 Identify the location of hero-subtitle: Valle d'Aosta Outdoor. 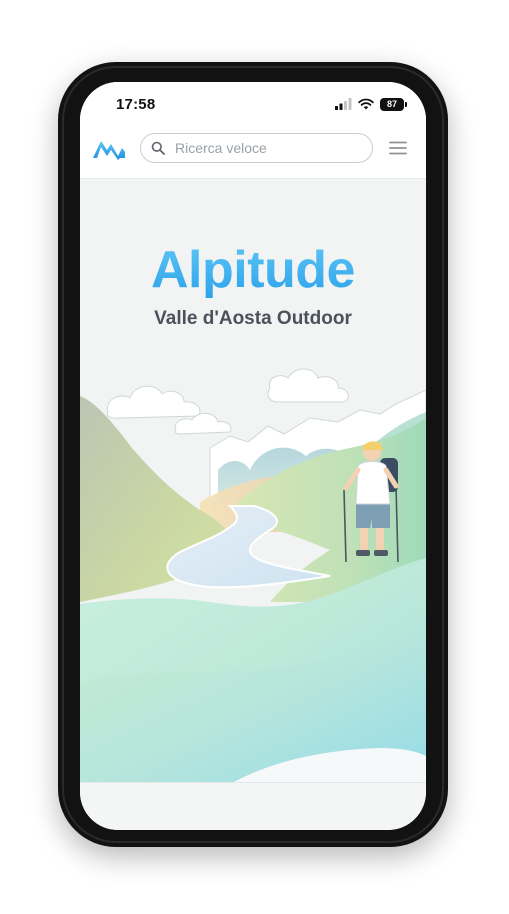
(253, 318).